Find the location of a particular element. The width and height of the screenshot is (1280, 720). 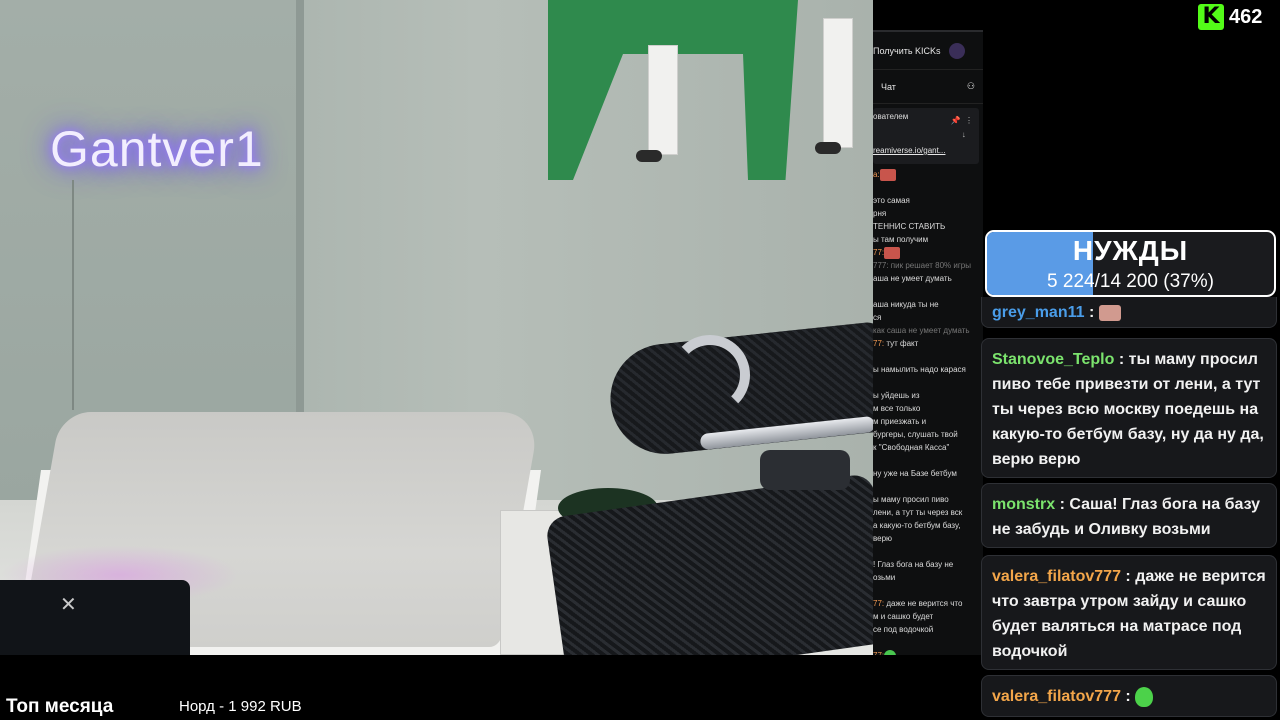

embedded-chat-line: ся is located at coordinates (928, 317).